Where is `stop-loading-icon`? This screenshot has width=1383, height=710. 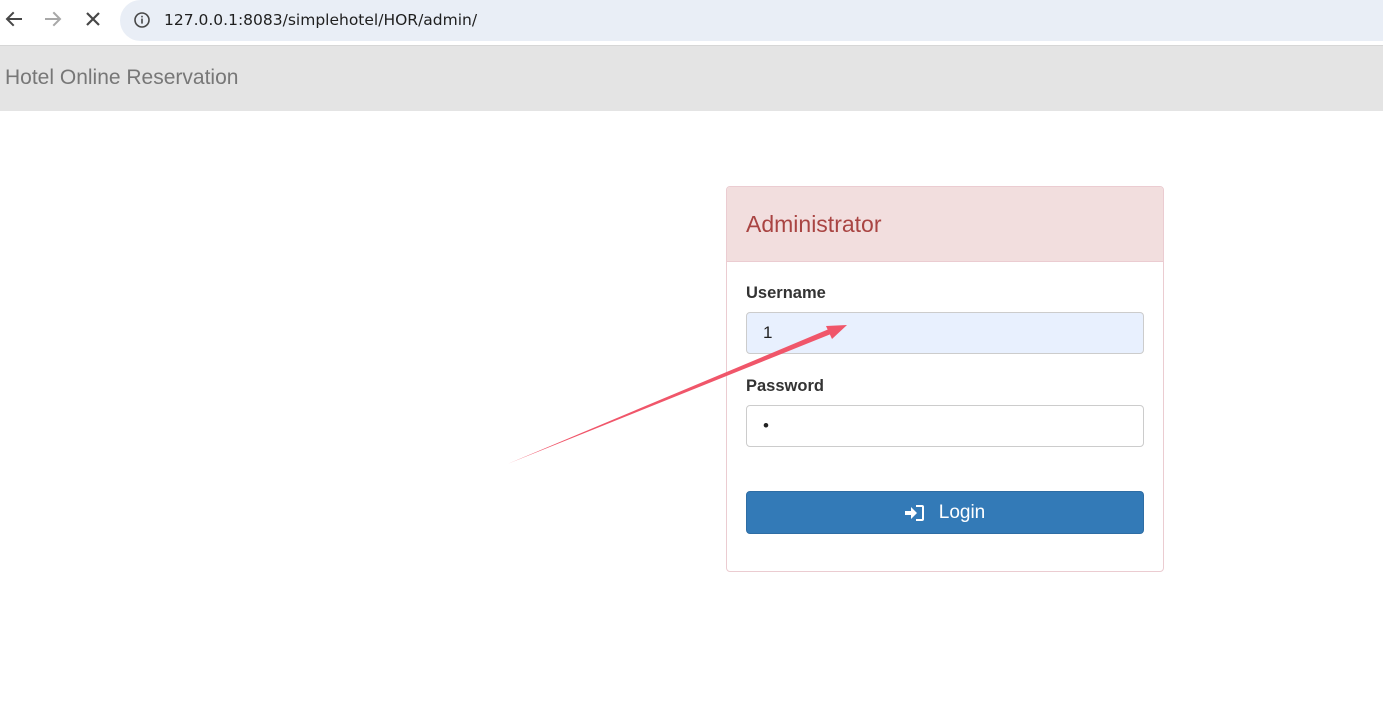 stop-loading-icon is located at coordinates (93, 19).